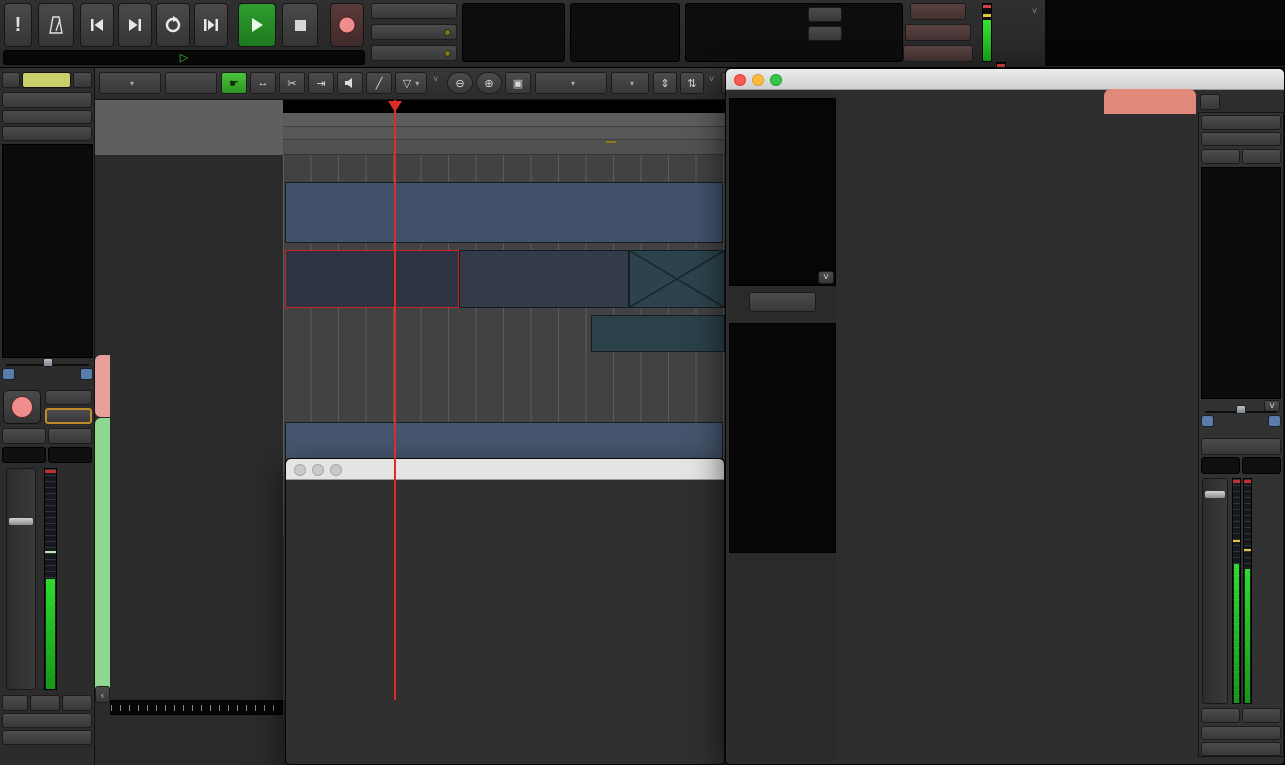  What do you see at coordinates (435, 79) in the screenshot?
I see `tools-overflow-chevron: ˅` at bounding box center [435, 79].